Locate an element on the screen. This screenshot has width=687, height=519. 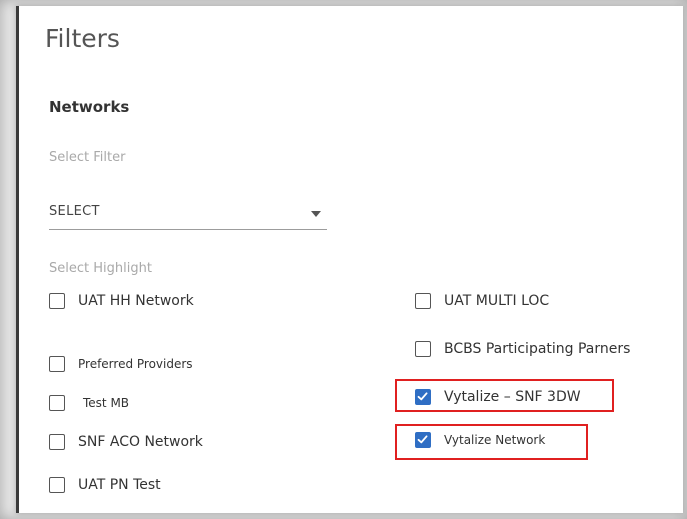
option-label: Vytalize – SNF 3DW is located at coordinates (512, 397).